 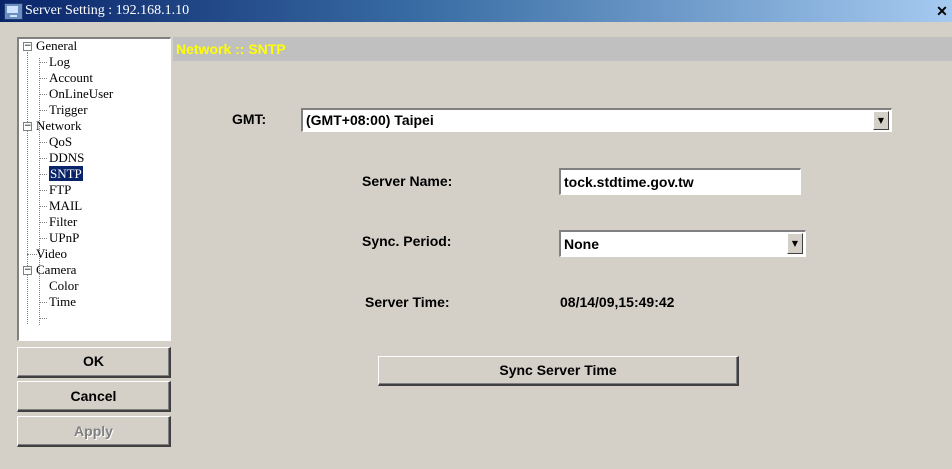 What do you see at coordinates (617, 302) in the screenshot?
I see `server-time-value: 08/14/09,15:49:42` at bounding box center [617, 302].